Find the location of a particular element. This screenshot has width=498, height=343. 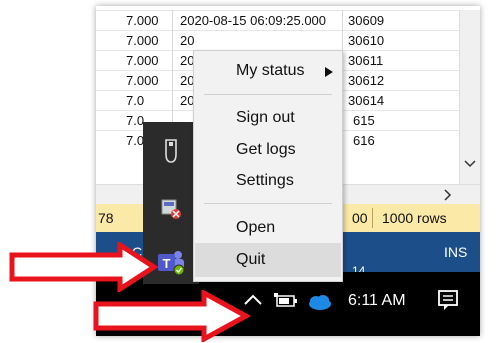

vertical-scrollbar is located at coordinates (469, 98).